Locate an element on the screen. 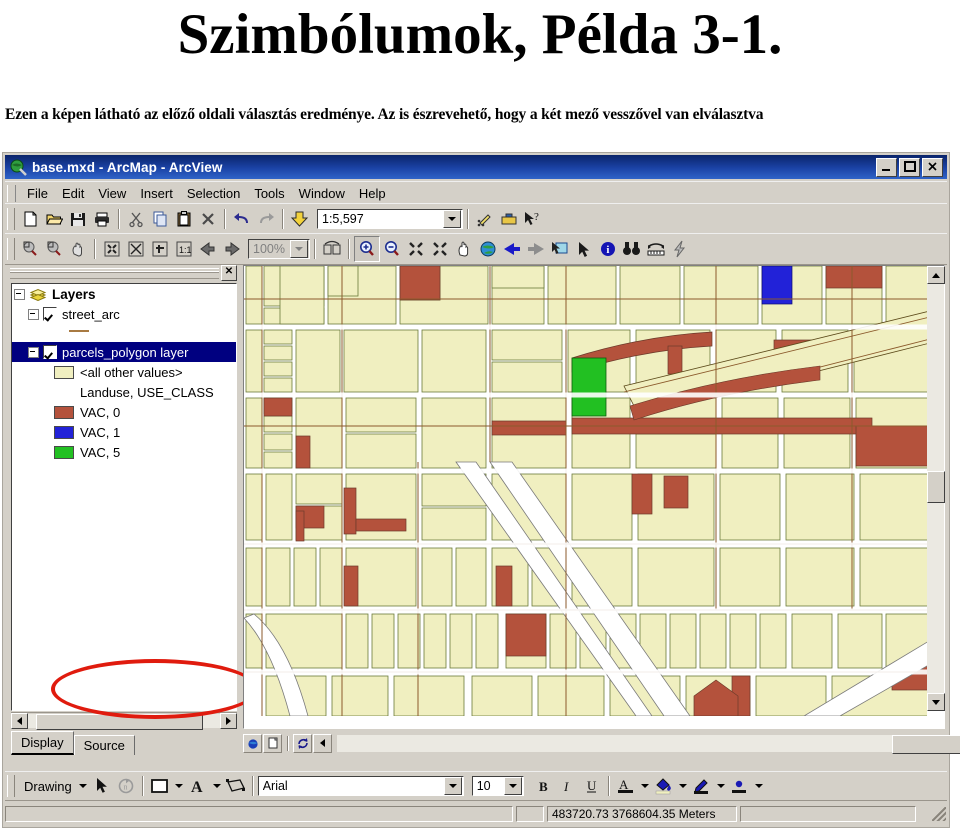 The image size is (960, 830). toc-row-layers: Layers is located at coordinates (124, 294).